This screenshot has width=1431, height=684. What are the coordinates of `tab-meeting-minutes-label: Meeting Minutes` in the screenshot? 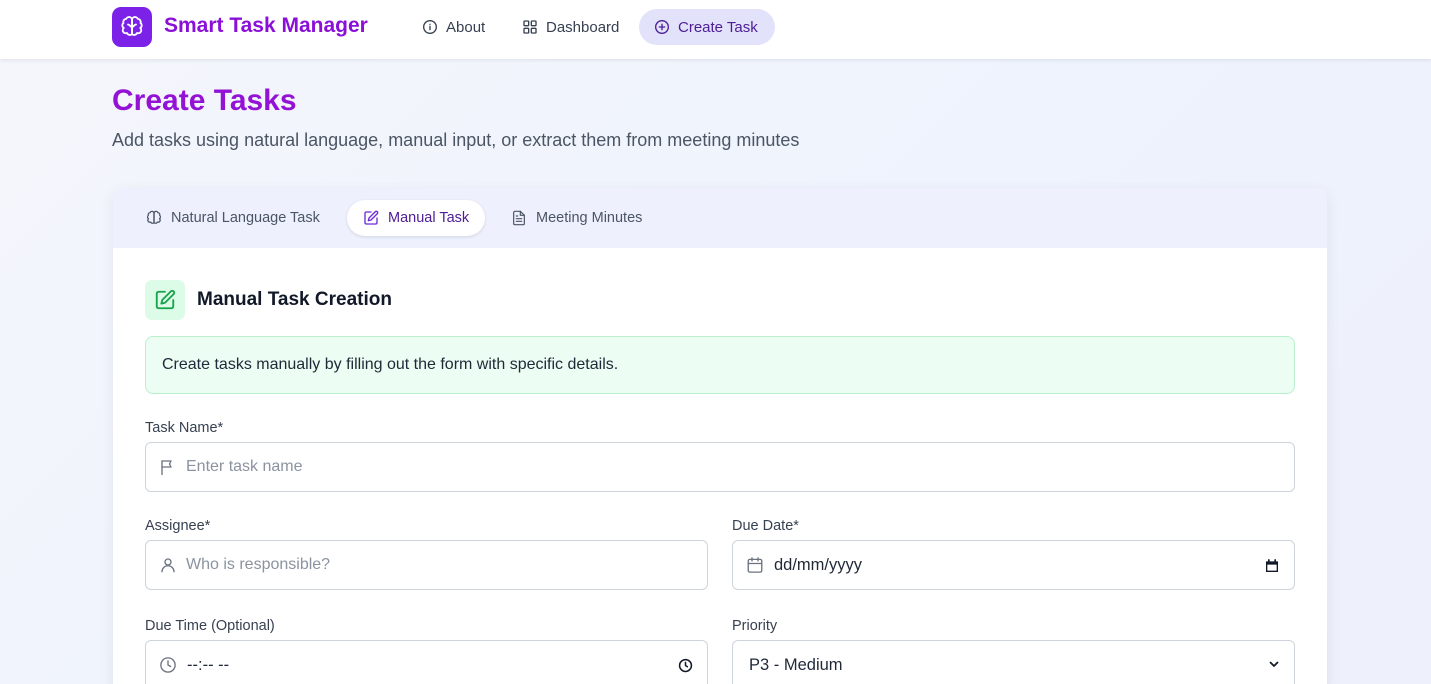 It's located at (589, 218).